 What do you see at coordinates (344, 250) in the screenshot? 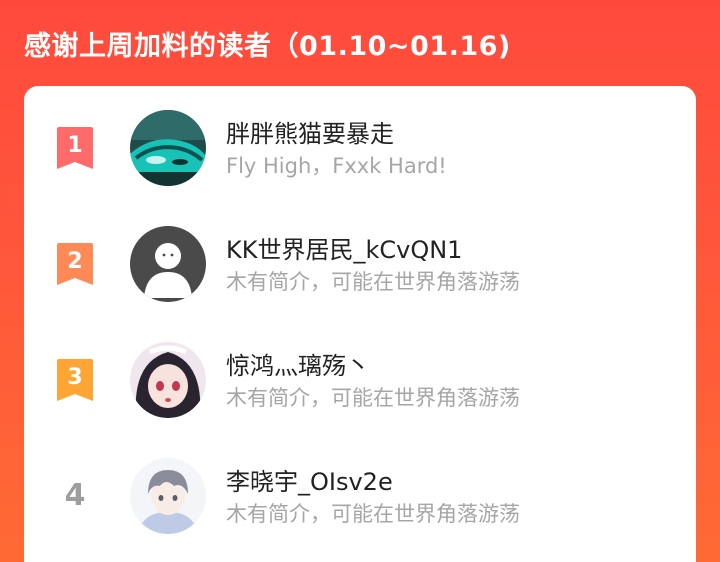
I see `reader-name: KK世界居民_kCvQN1` at bounding box center [344, 250].